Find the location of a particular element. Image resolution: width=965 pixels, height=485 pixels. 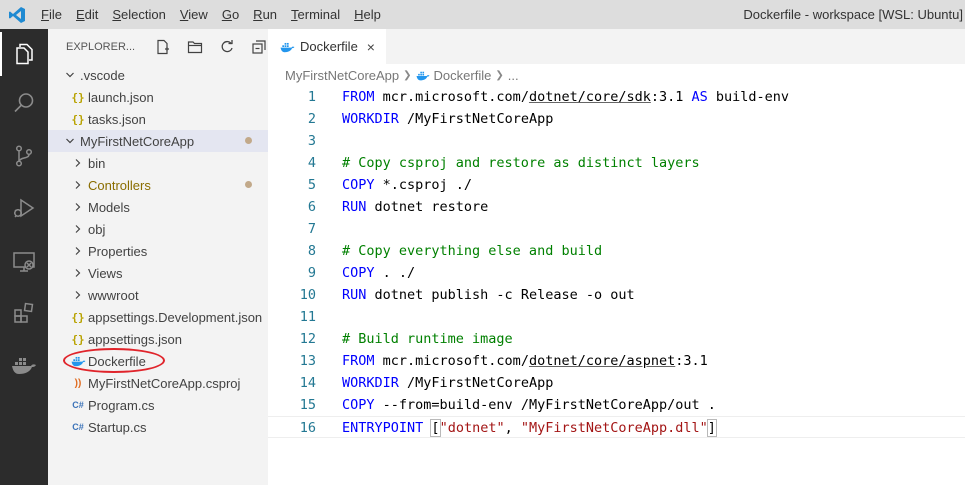

tree-folder: Properties is located at coordinates (158, 251).